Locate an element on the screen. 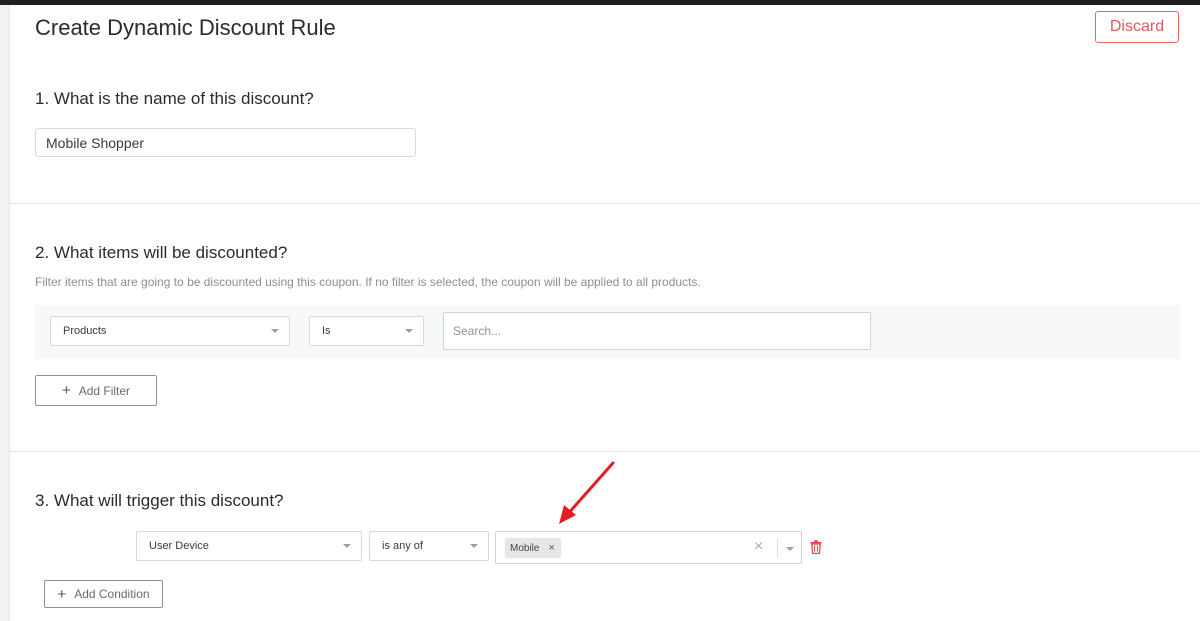 This screenshot has width=1200, height=621. chip-label: Mobile is located at coordinates (525, 548).